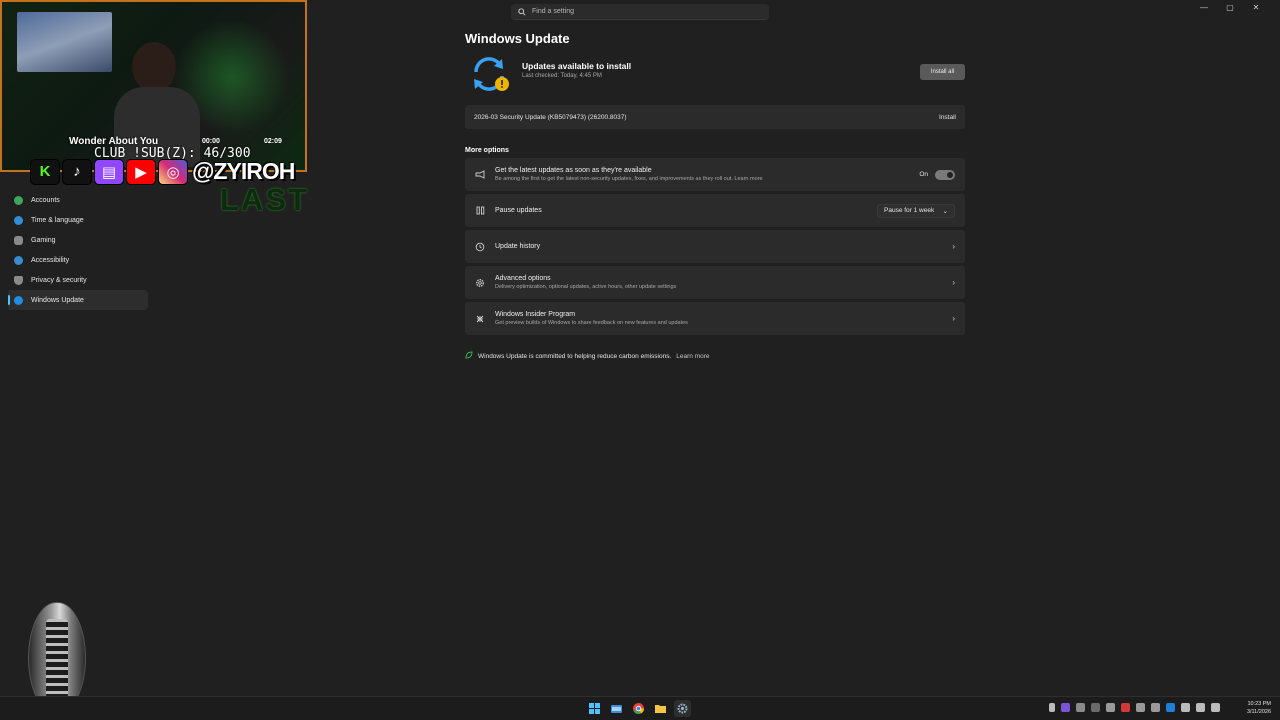  Describe the element at coordinates (480, 211) in the screenshot. I see `pause-icon` at that location.